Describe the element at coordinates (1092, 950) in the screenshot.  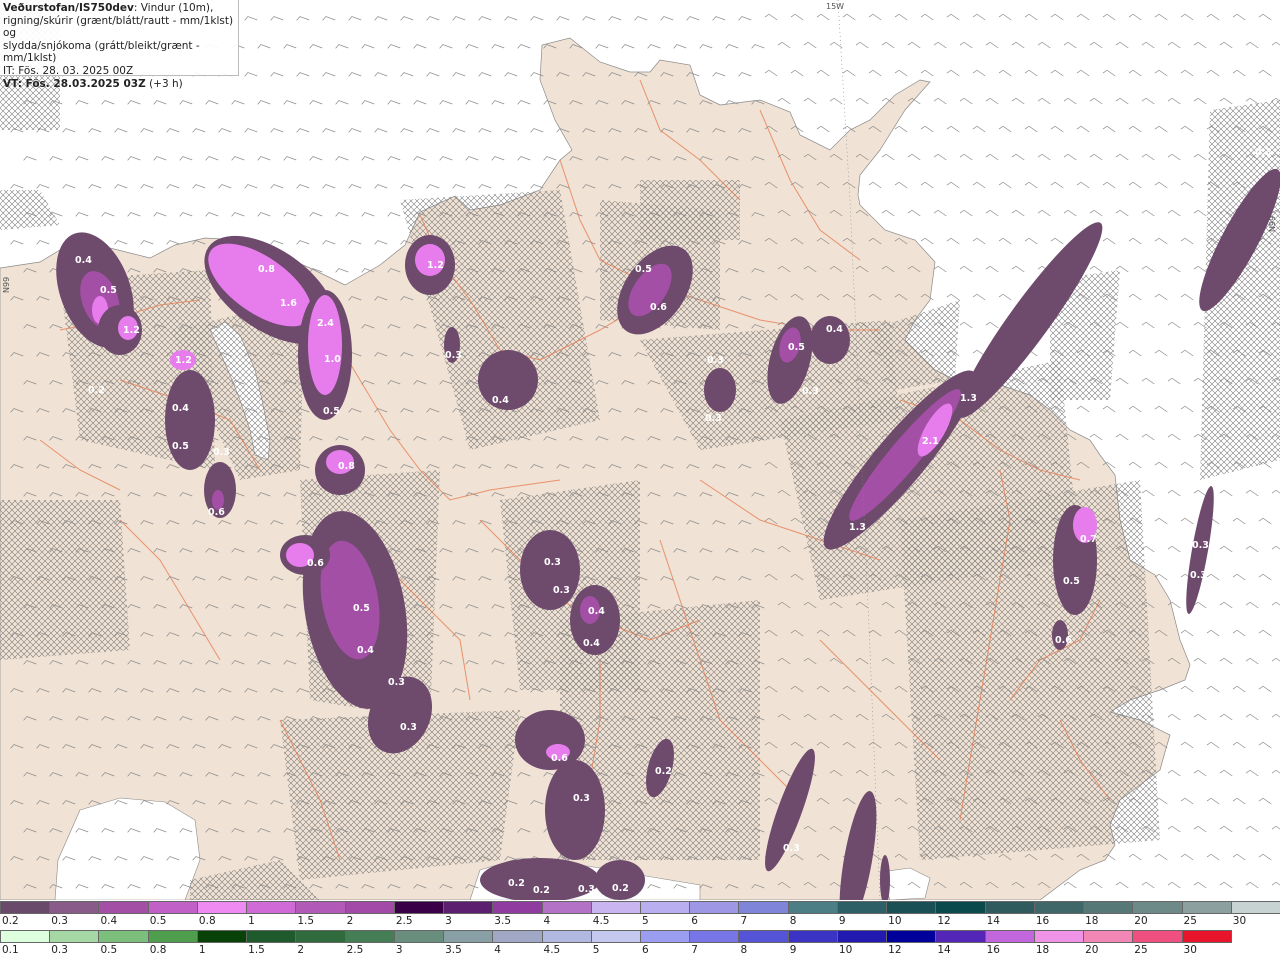
I see `rain-legend-label: 20` at that location.